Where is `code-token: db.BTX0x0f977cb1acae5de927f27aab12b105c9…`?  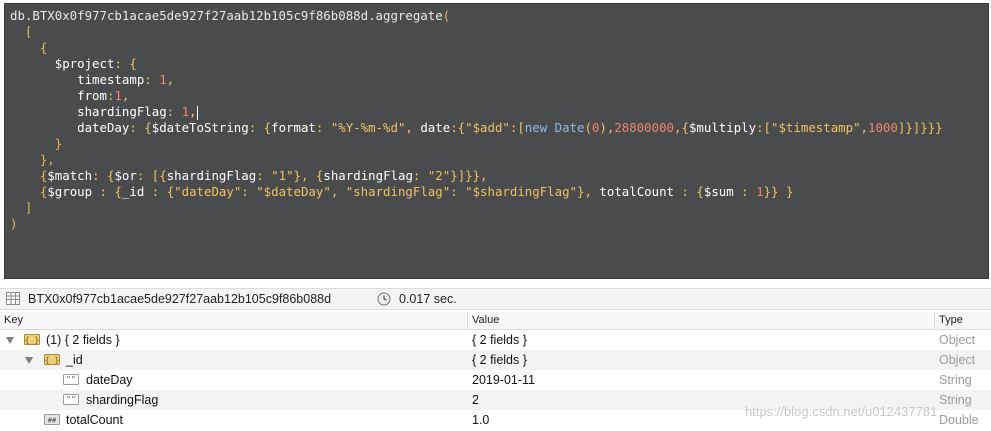 code-token: db.BTX0x0f977cb1acae5de927f27aab12b105c9… is located at coordinates (226, 15).